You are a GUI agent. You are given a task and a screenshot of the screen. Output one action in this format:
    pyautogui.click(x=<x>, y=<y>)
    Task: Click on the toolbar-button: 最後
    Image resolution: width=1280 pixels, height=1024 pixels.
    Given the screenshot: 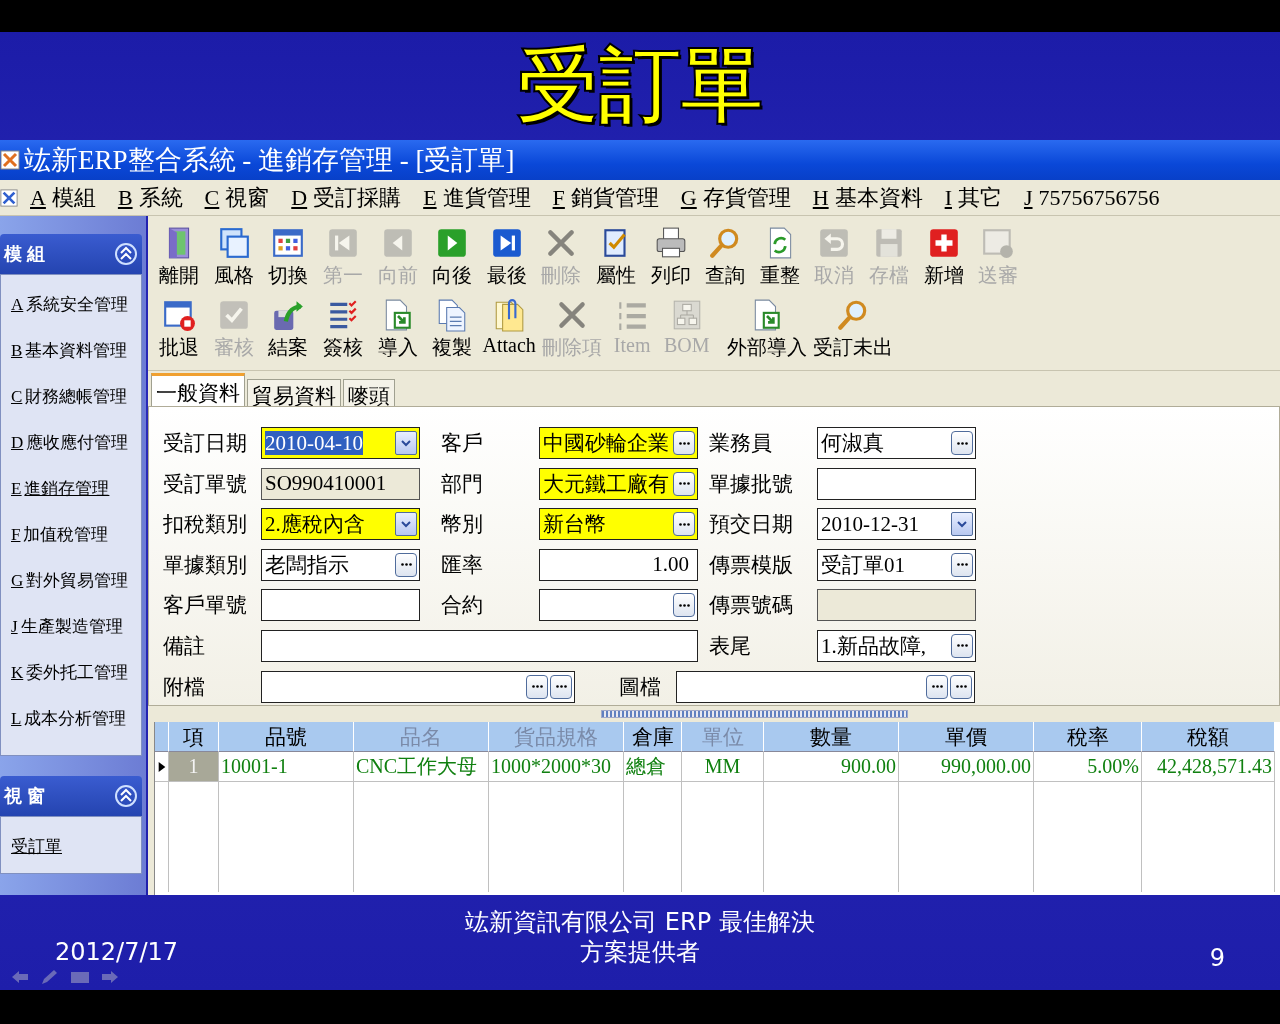 What is the action you would take?
    pyautogui.click(x=507, y=260)
    